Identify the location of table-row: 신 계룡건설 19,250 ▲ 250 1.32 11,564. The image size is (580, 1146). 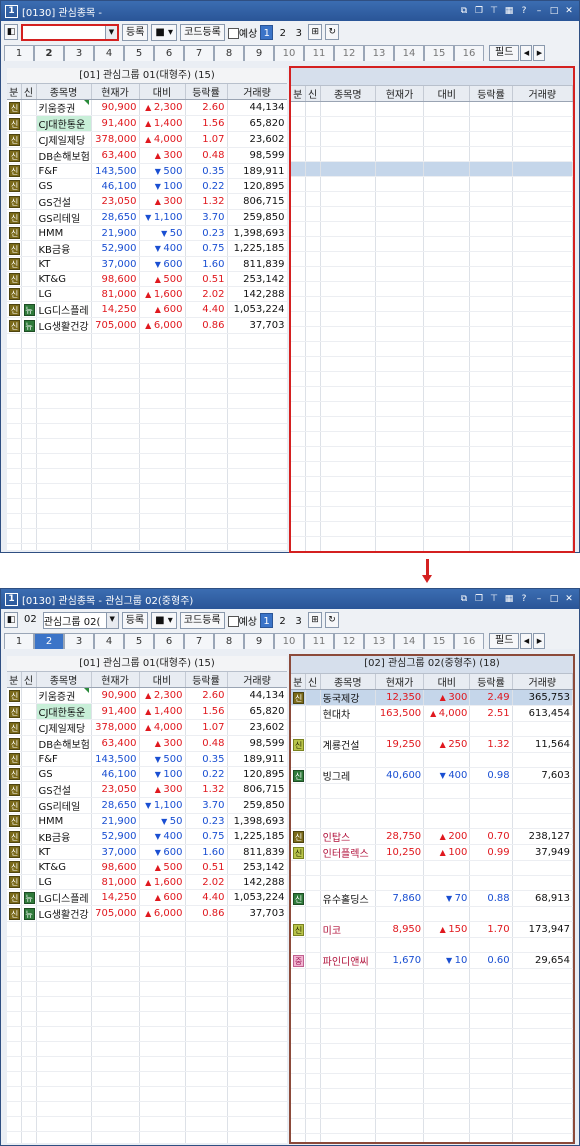
(432, 744).